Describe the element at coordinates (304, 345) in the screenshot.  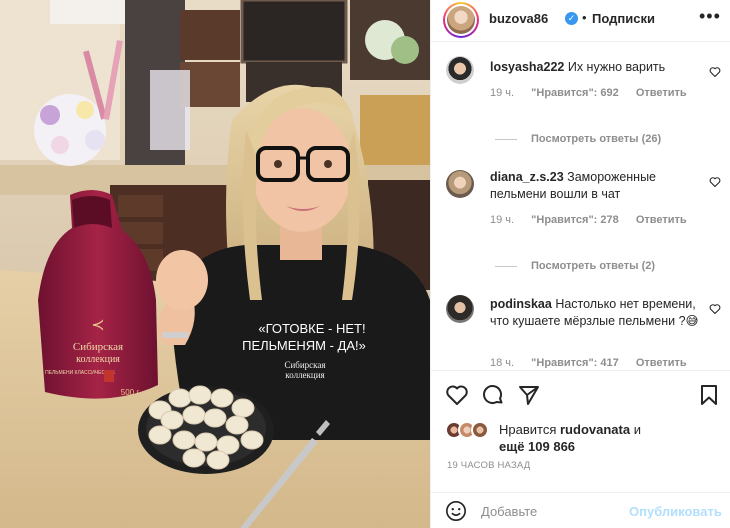
I see `shirt-slogan-line2: ПЕЛЬМЕНЯМ - ДА!»` at that location.